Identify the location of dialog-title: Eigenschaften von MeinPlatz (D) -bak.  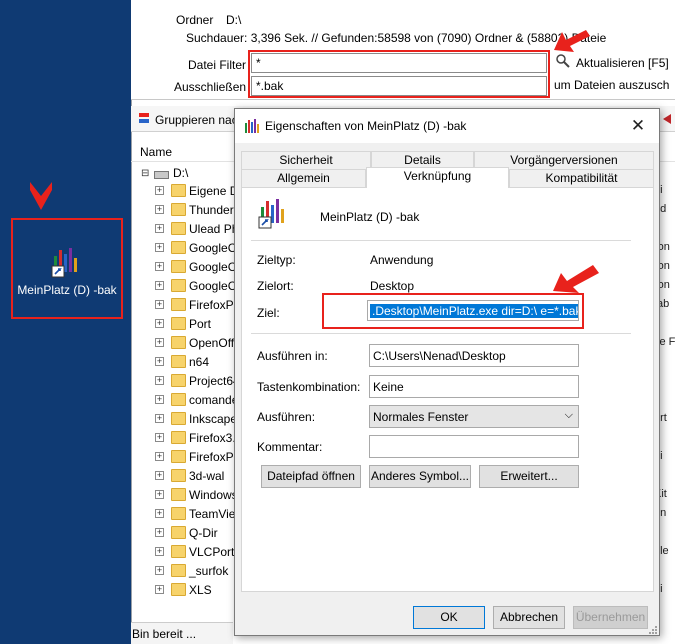
(366, 126).